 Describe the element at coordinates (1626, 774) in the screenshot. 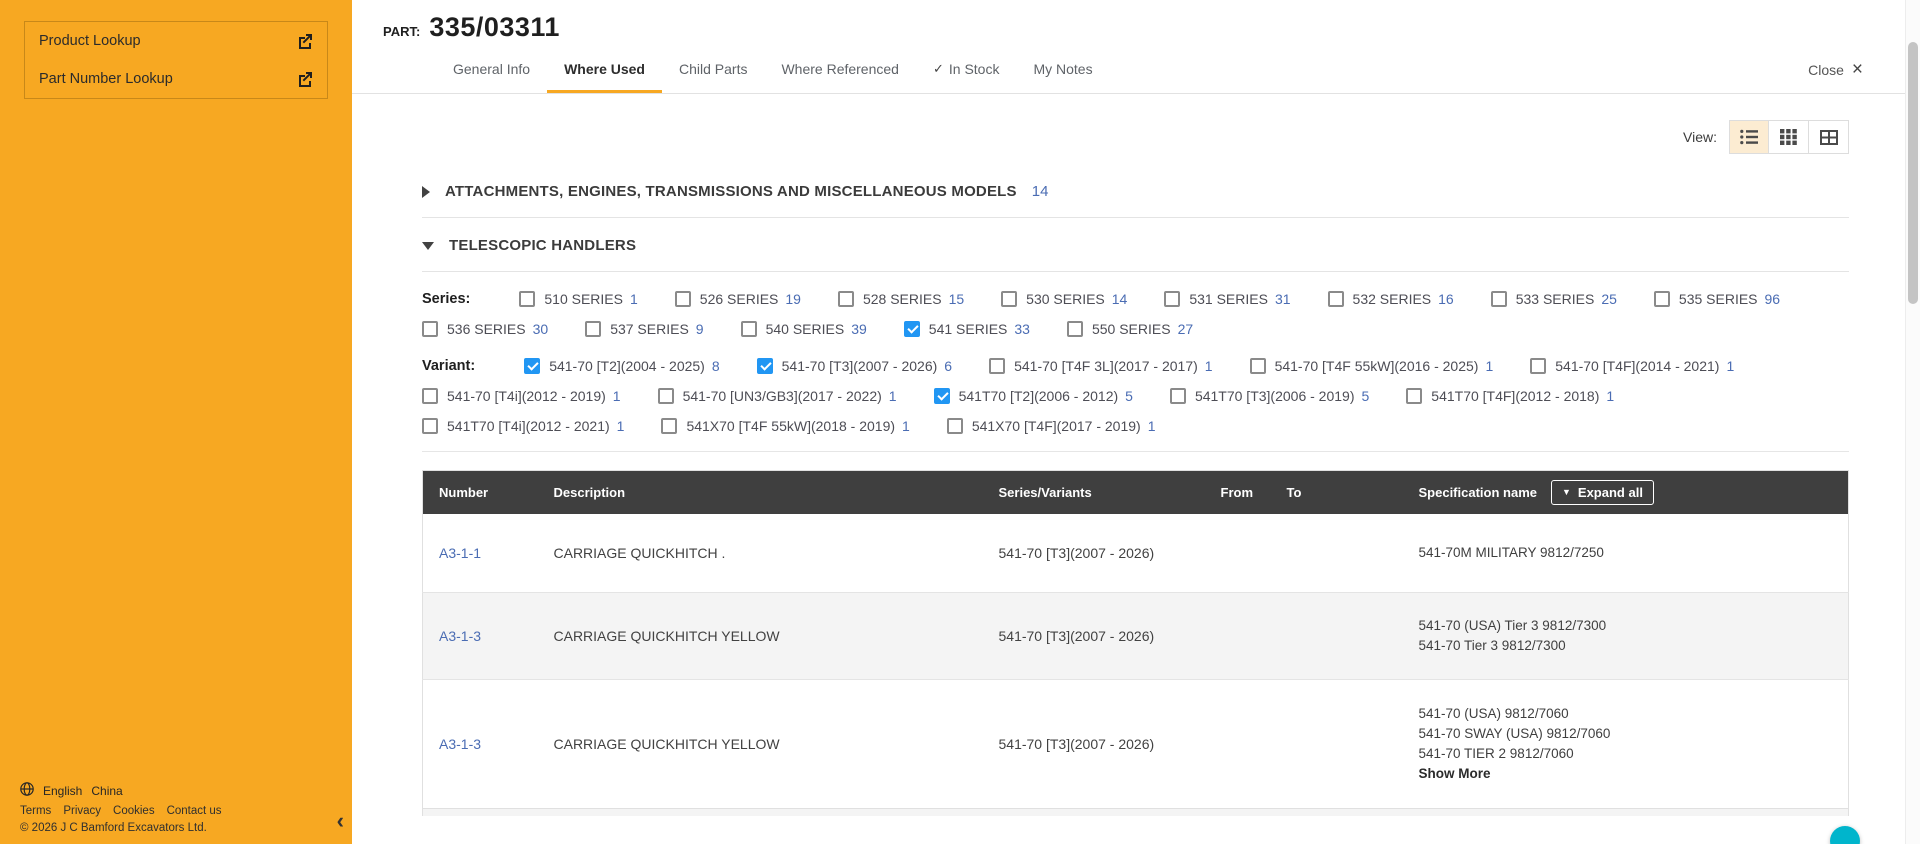

I see `show-more-link: Show More` at that location.